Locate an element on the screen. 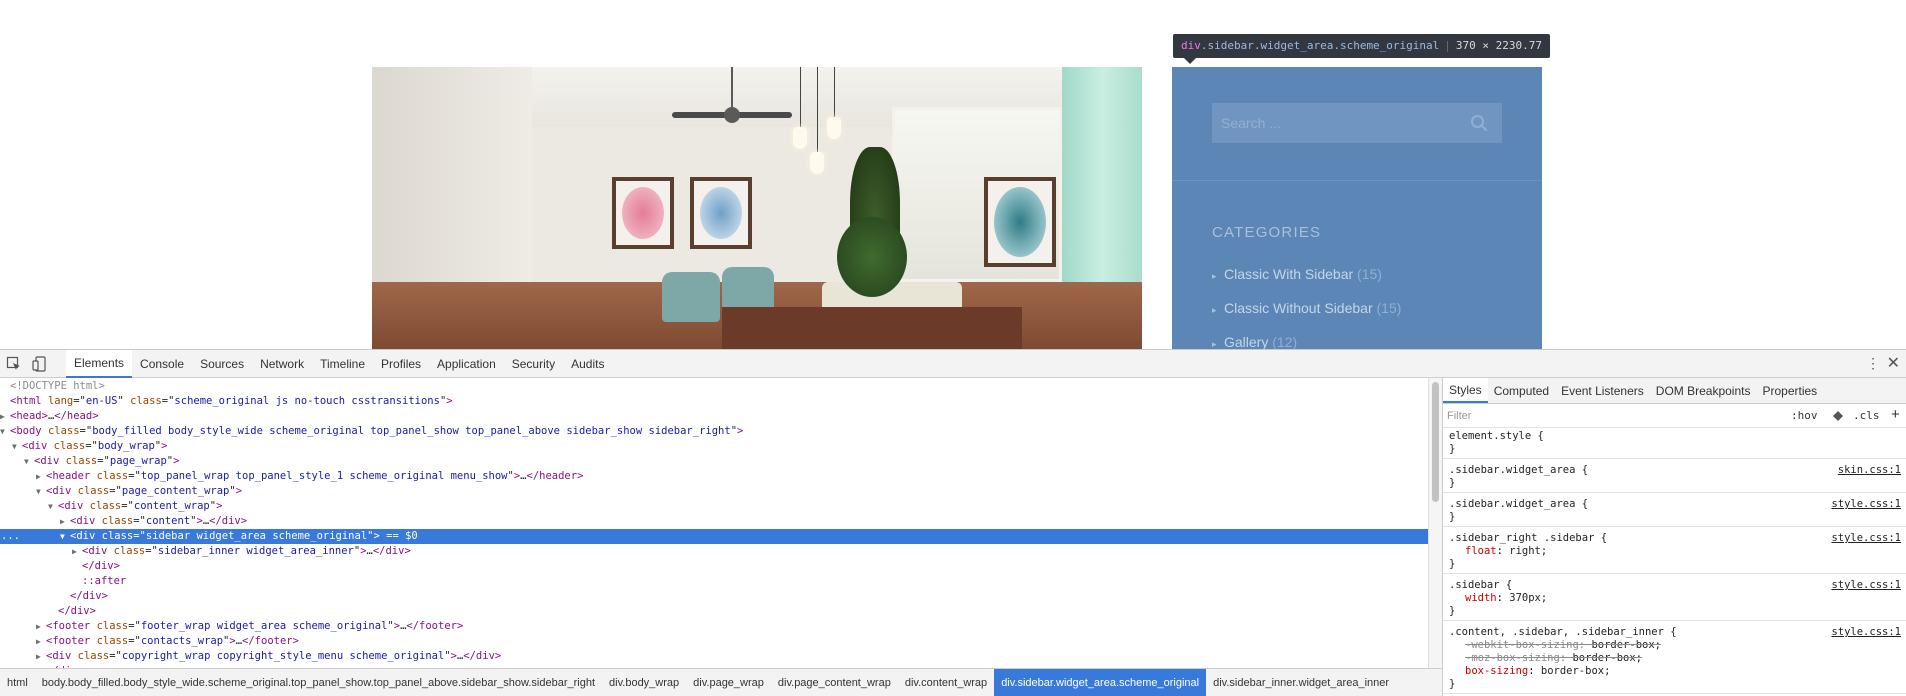  breadcrumb-item: div.content_wrap is located at coordinates (946, 682).